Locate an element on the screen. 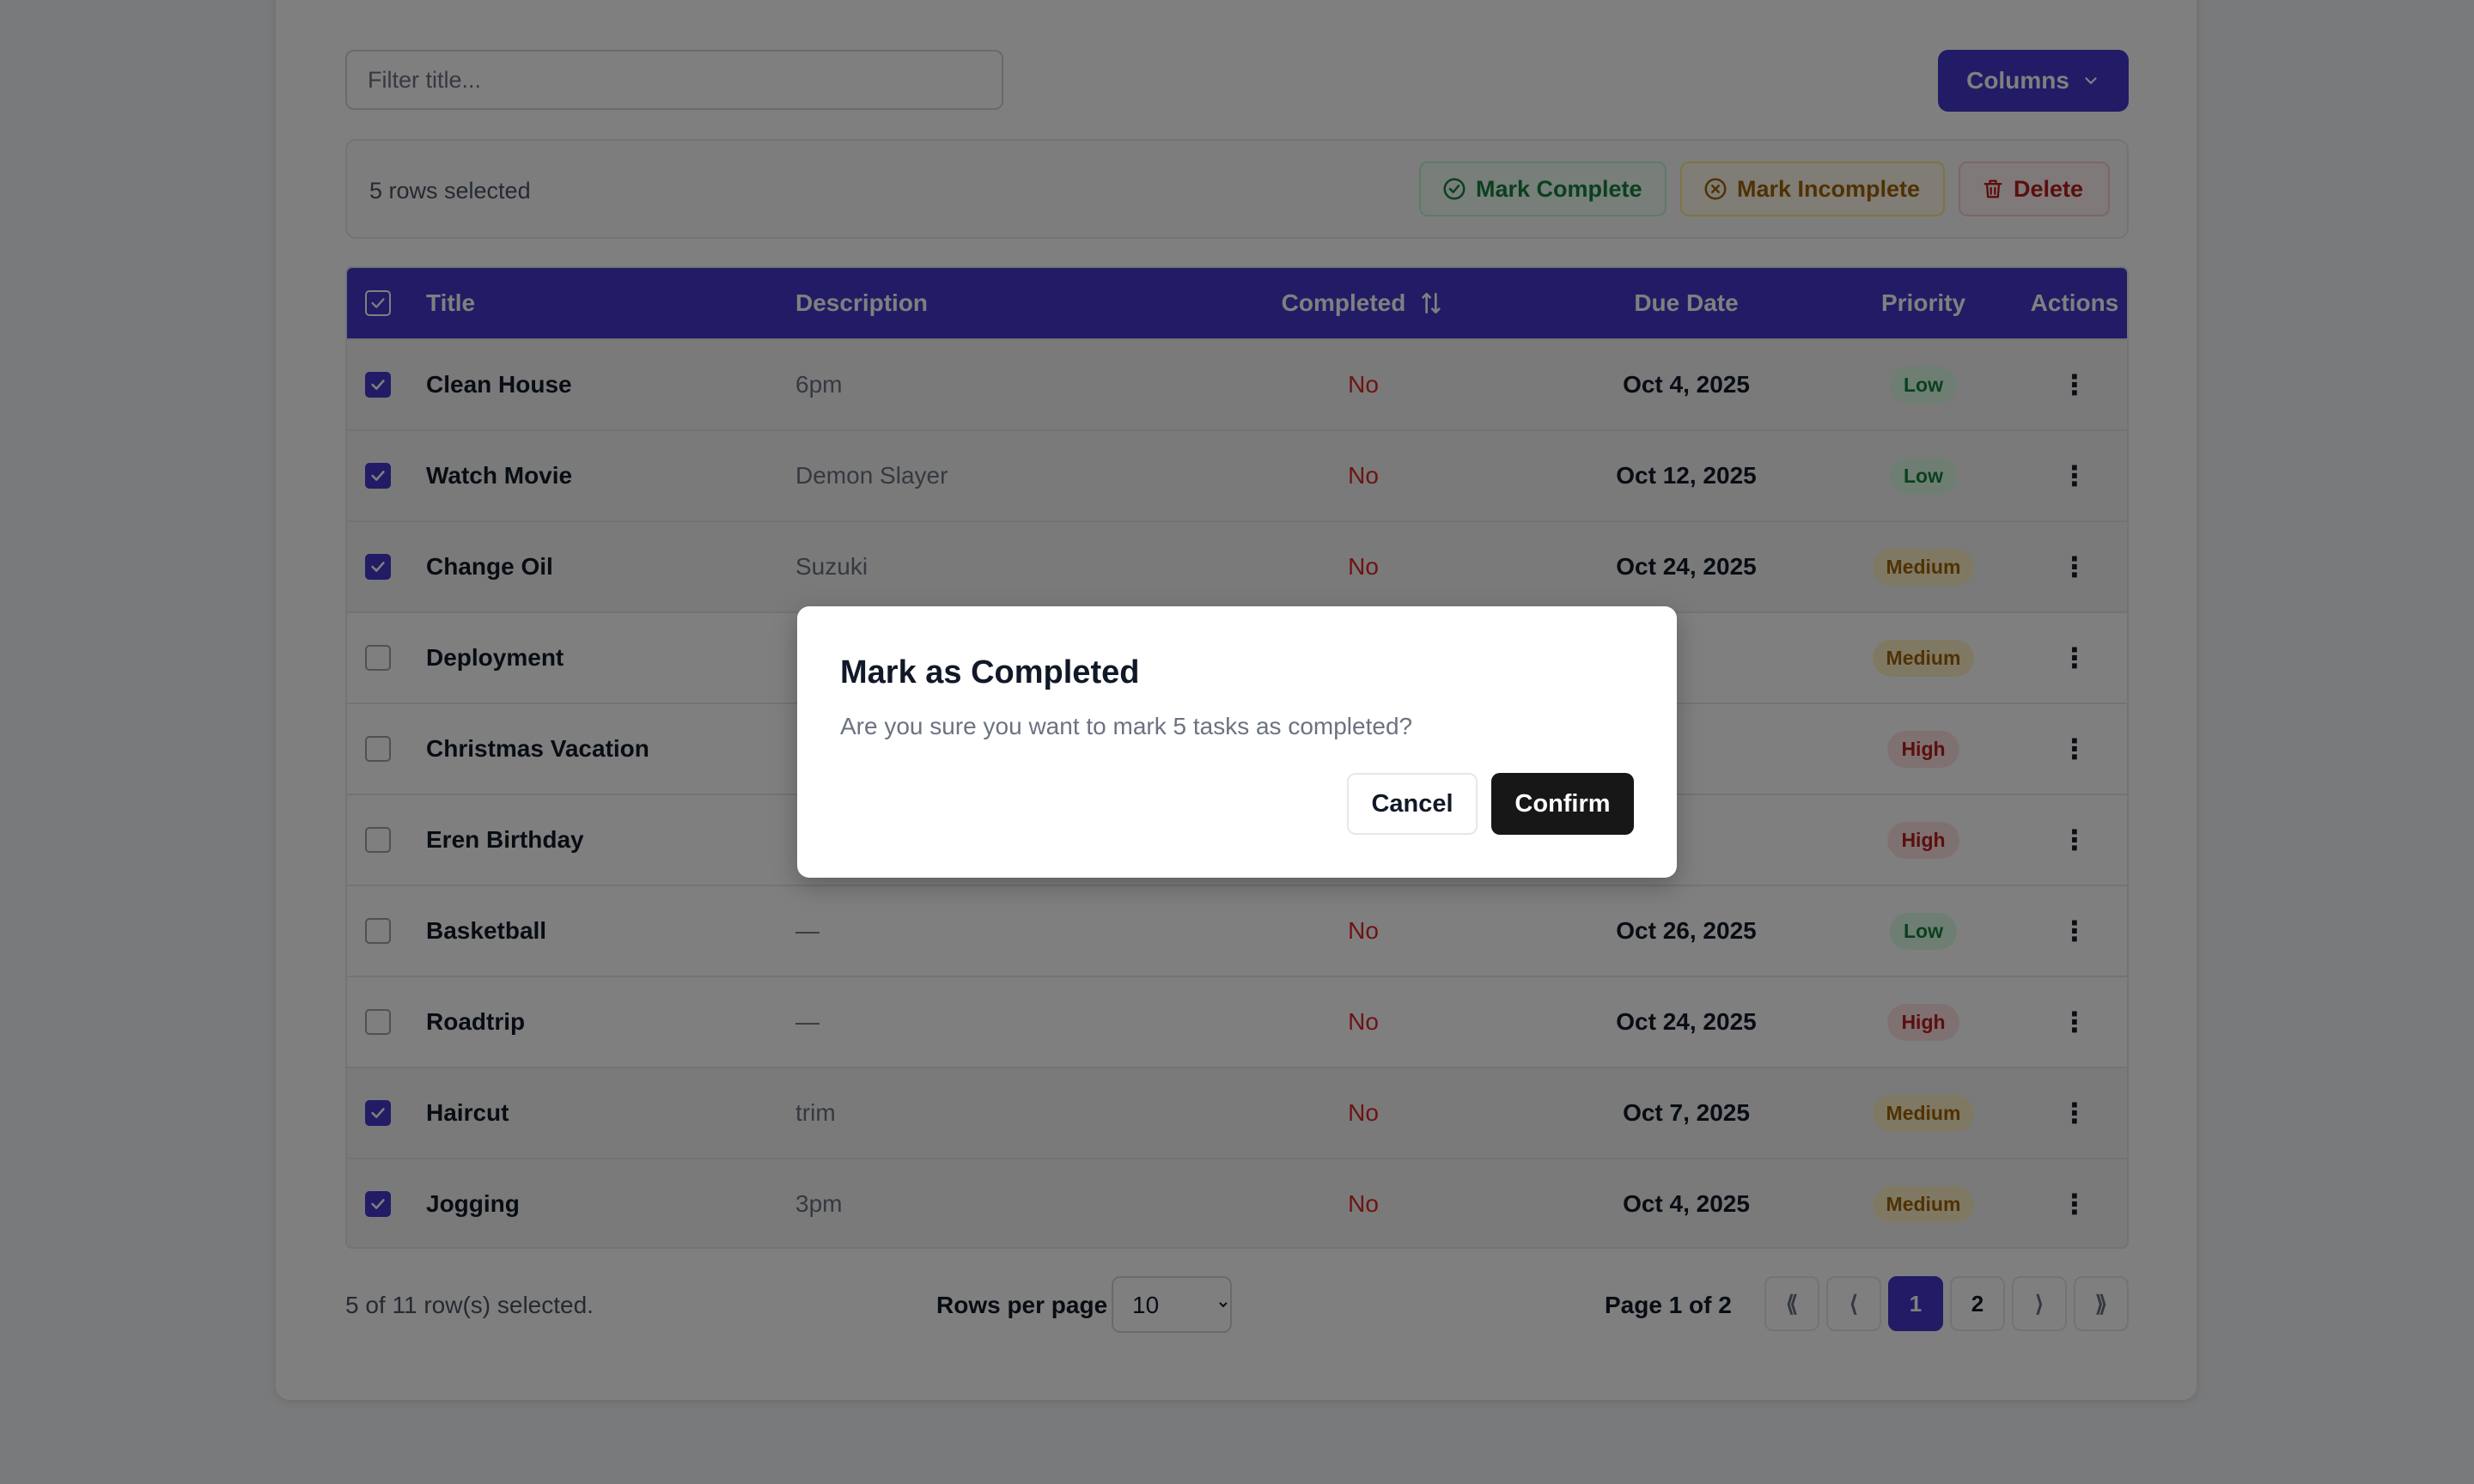 This screenshot has height=1484, width=2474. cancel-button: Cancel is located at coordinates (1412, 804).